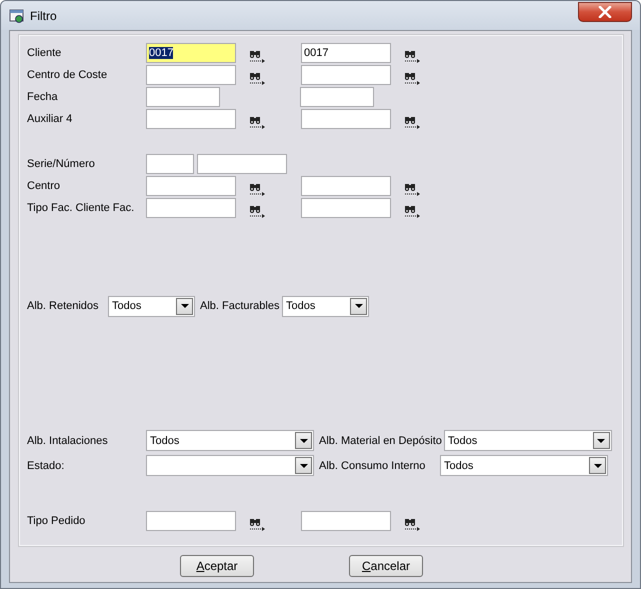 This screenshot has width=641, height=589. Describe the element at coordinates (240, 306) in the screenshot. I see `field-label: Alb. Facturables` at that location.